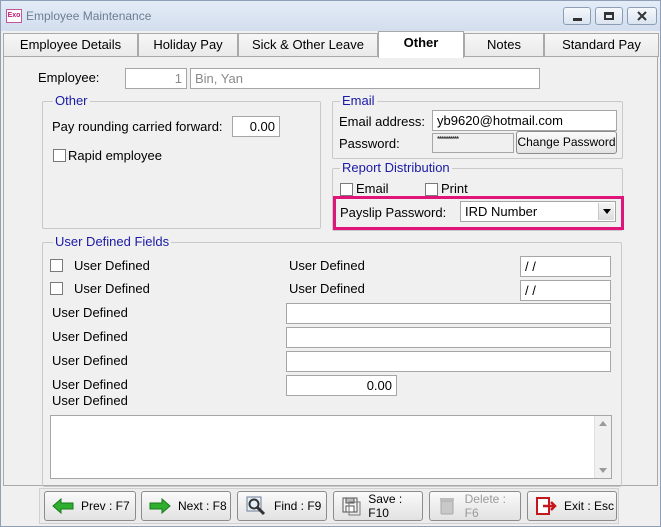  I want to click on save-button-label: Save : F10, so click(385, 506).